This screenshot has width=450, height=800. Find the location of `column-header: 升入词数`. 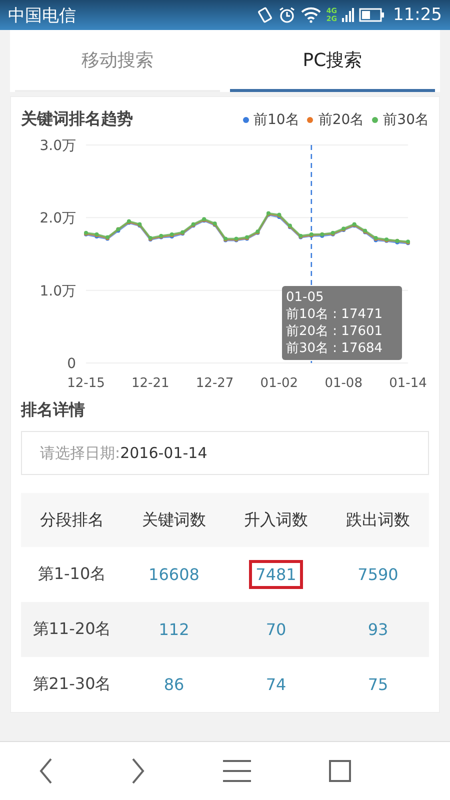

column-header: 升入词数 is located at coordinates (276, 520).